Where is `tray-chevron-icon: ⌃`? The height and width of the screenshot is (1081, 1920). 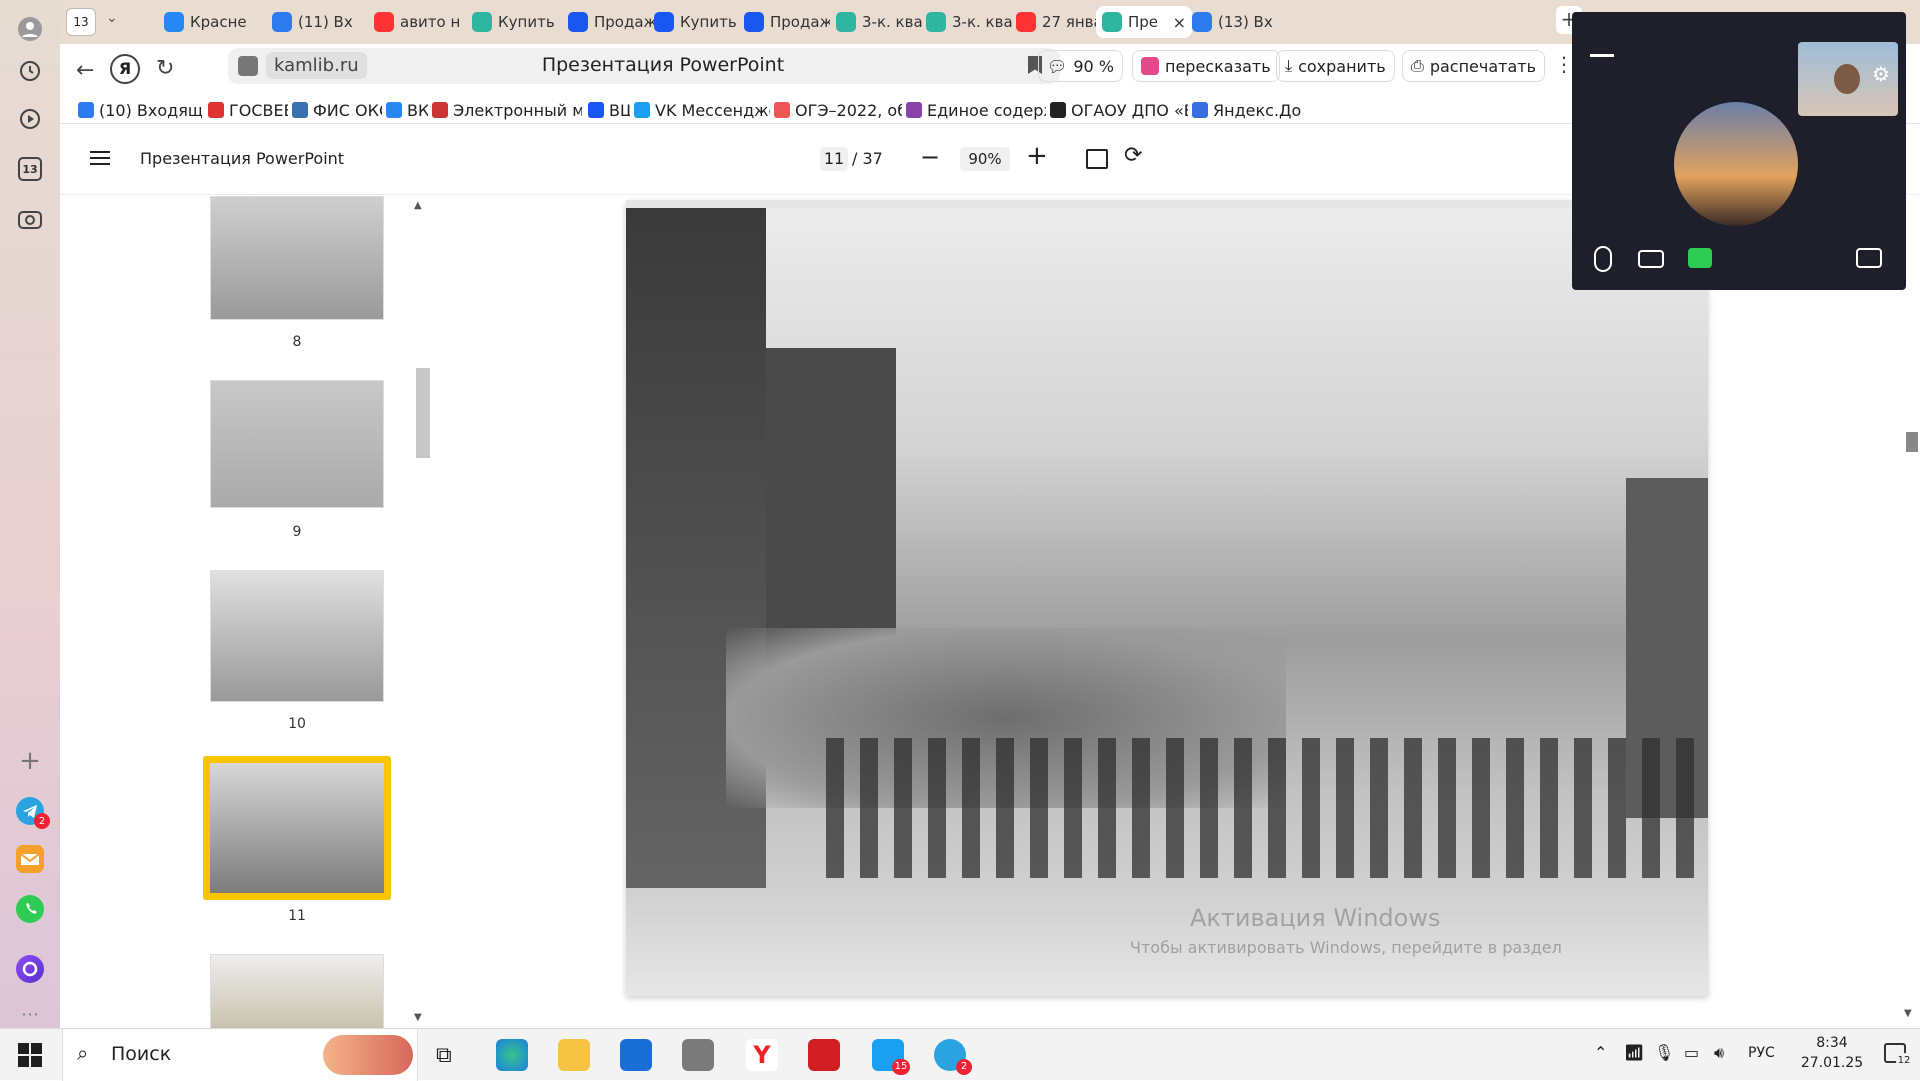
tray-chevron-icon: ⌃ is located at coordinates (1600, 1052).